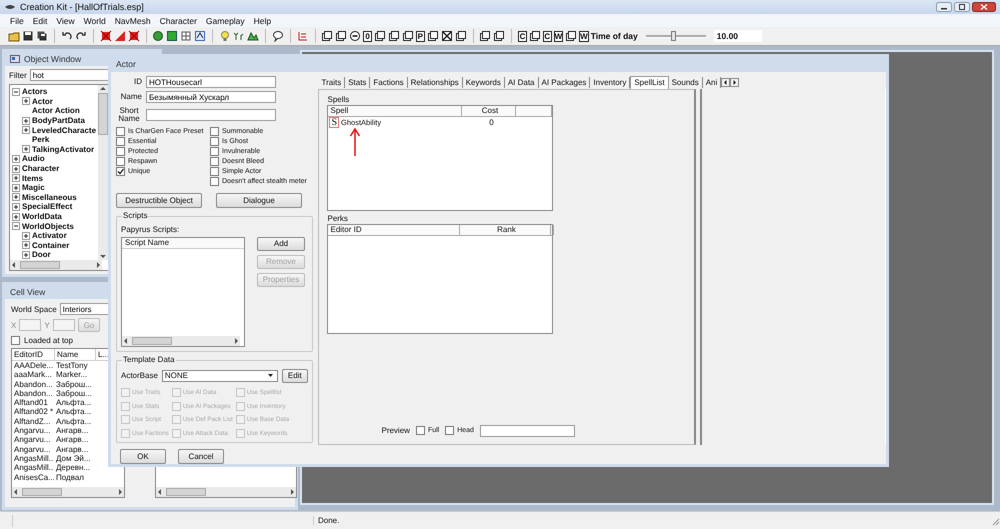 The width and height of the screenshot is (1000, 529). Describe the element at coordinates (281, 243) in the screenshot. I see `script-button: Add` at that location.